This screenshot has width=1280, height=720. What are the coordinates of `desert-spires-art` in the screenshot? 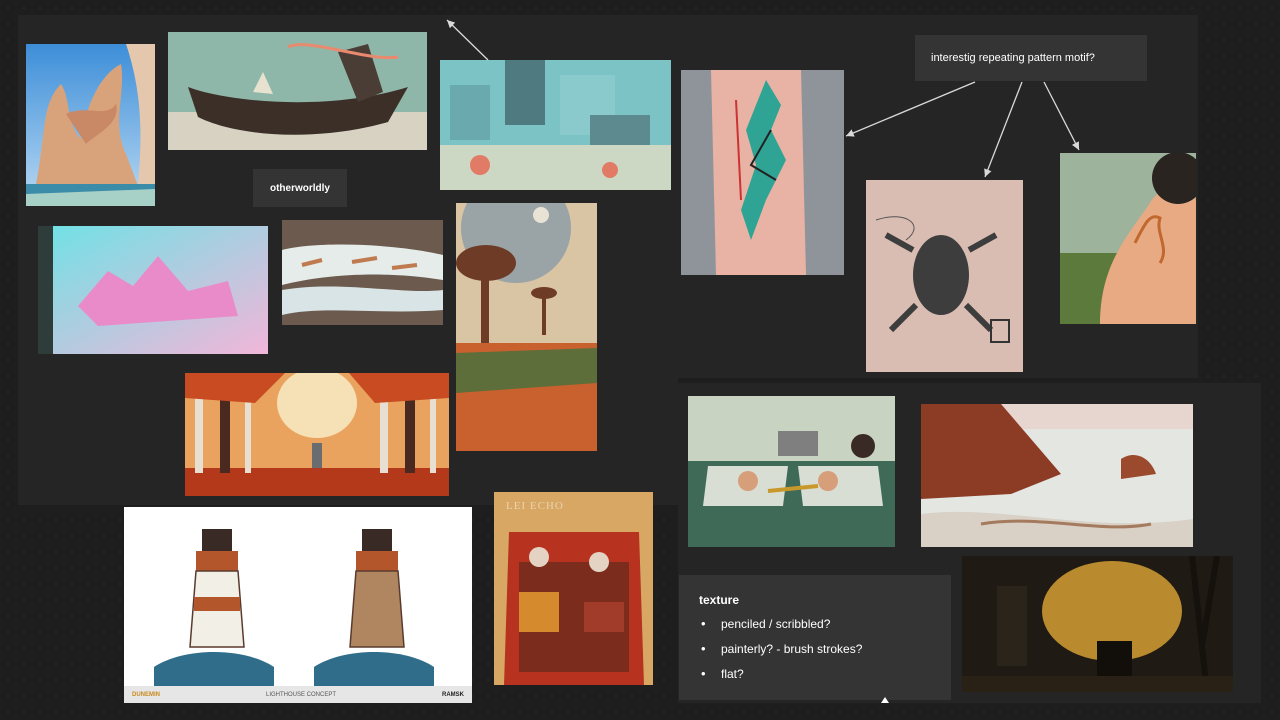 It's located at (90, 125).